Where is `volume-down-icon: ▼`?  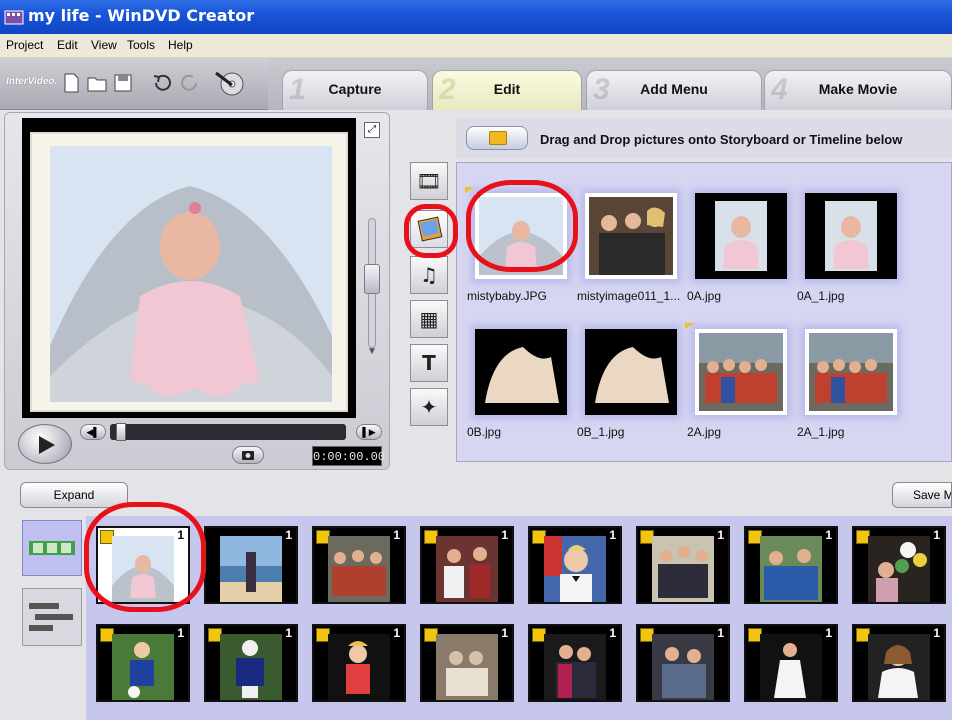 volume-down-icon: ▼ is located at coordinates (372, 351).